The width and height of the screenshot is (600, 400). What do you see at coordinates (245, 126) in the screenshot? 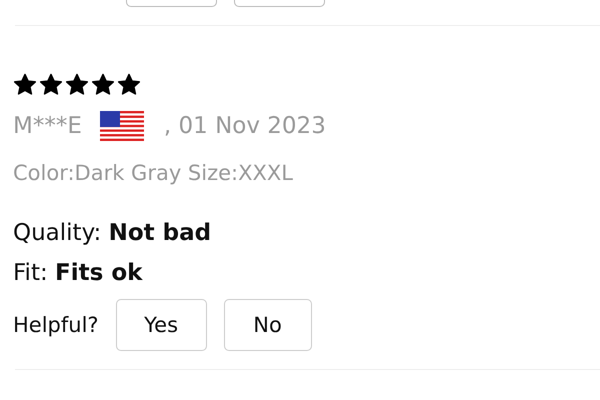
I see `review-date: , 01 Nov 2023` at bounding box center [245, 126].